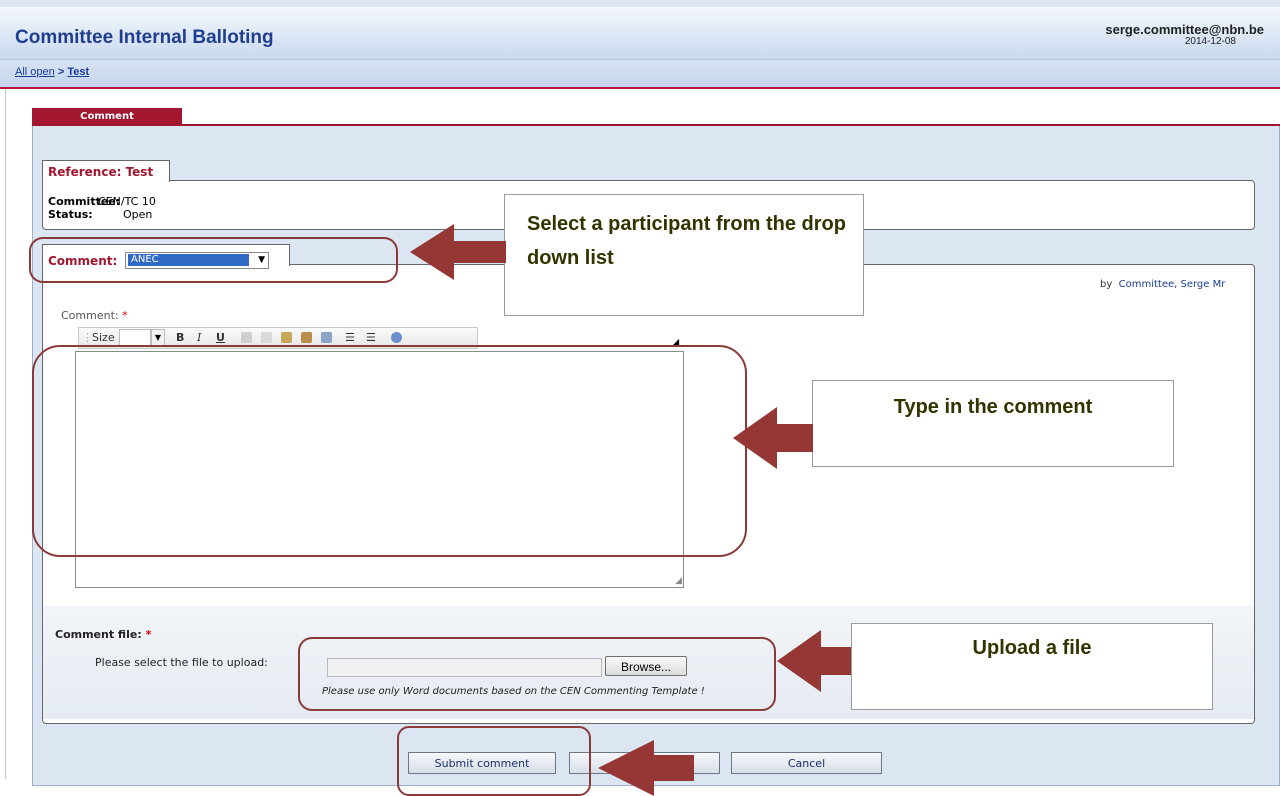 The width and height of the screenshot is (1280, 796). What do you see at coordinates (678, 581) in the screenshot?
I see `resize-grip-icon: ◢` at bounding box center [678, 581].